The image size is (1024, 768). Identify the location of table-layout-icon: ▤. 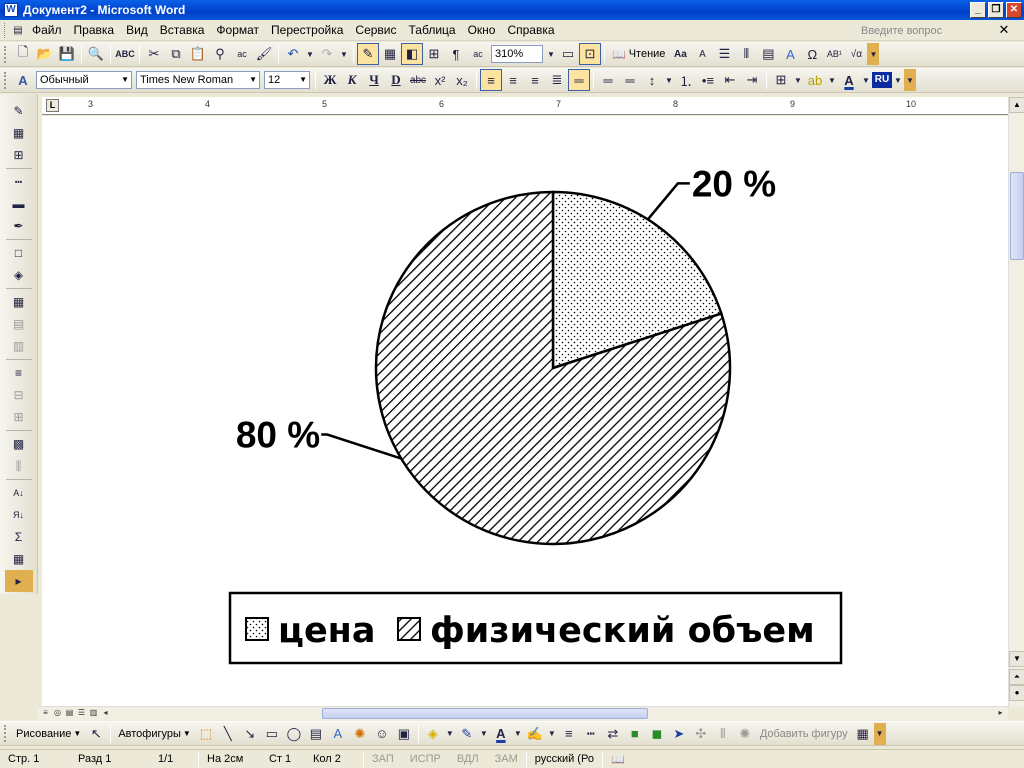
(768, 54).